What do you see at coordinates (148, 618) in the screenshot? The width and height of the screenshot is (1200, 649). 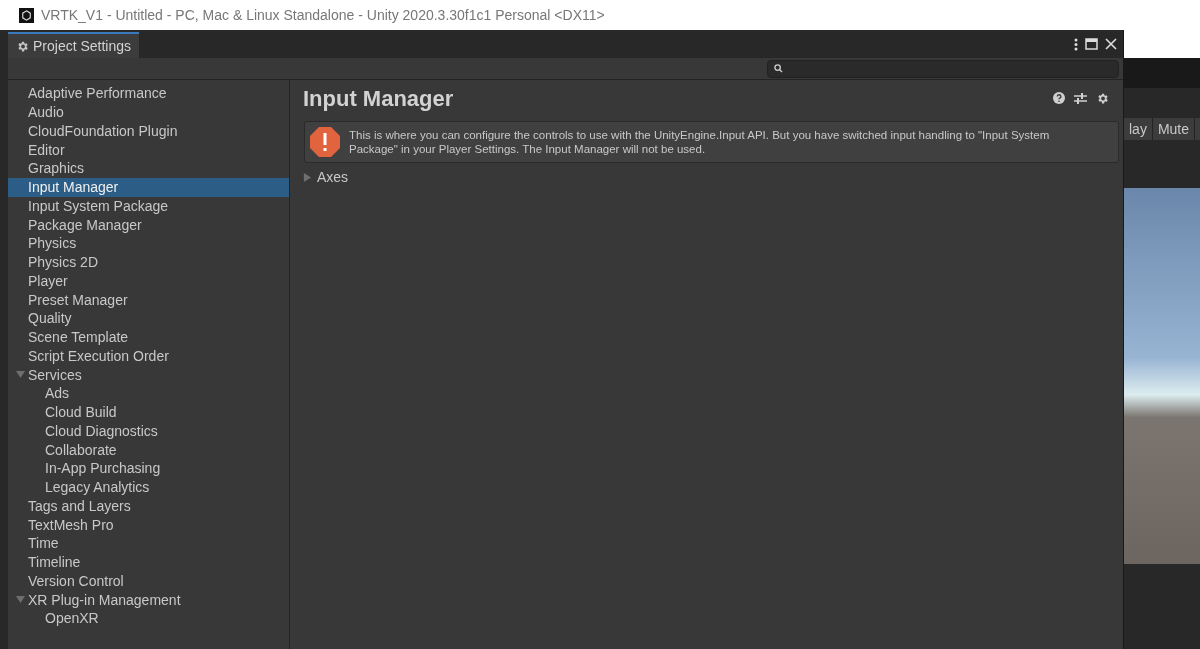 I see `sidebar-item: OpenXR` at bounding box center [148, 618].